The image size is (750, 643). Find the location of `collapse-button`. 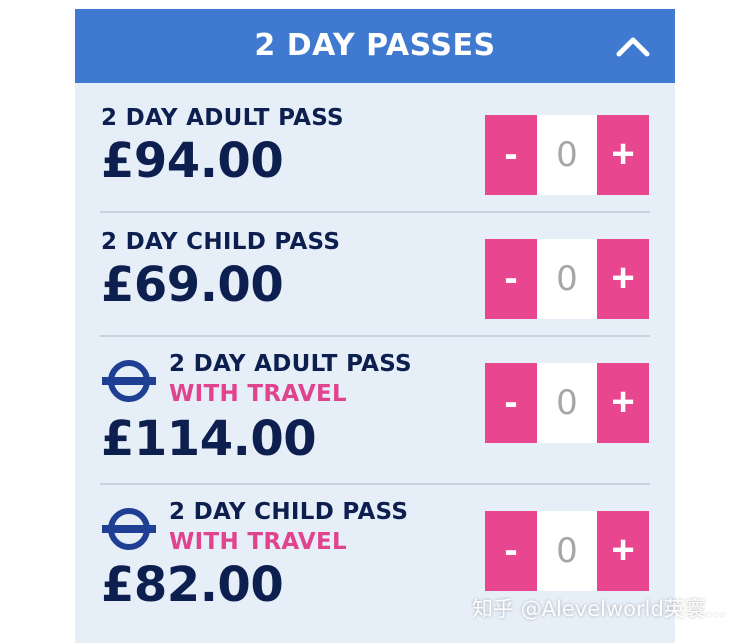

collapse-button is located at coordinates (633, 46).